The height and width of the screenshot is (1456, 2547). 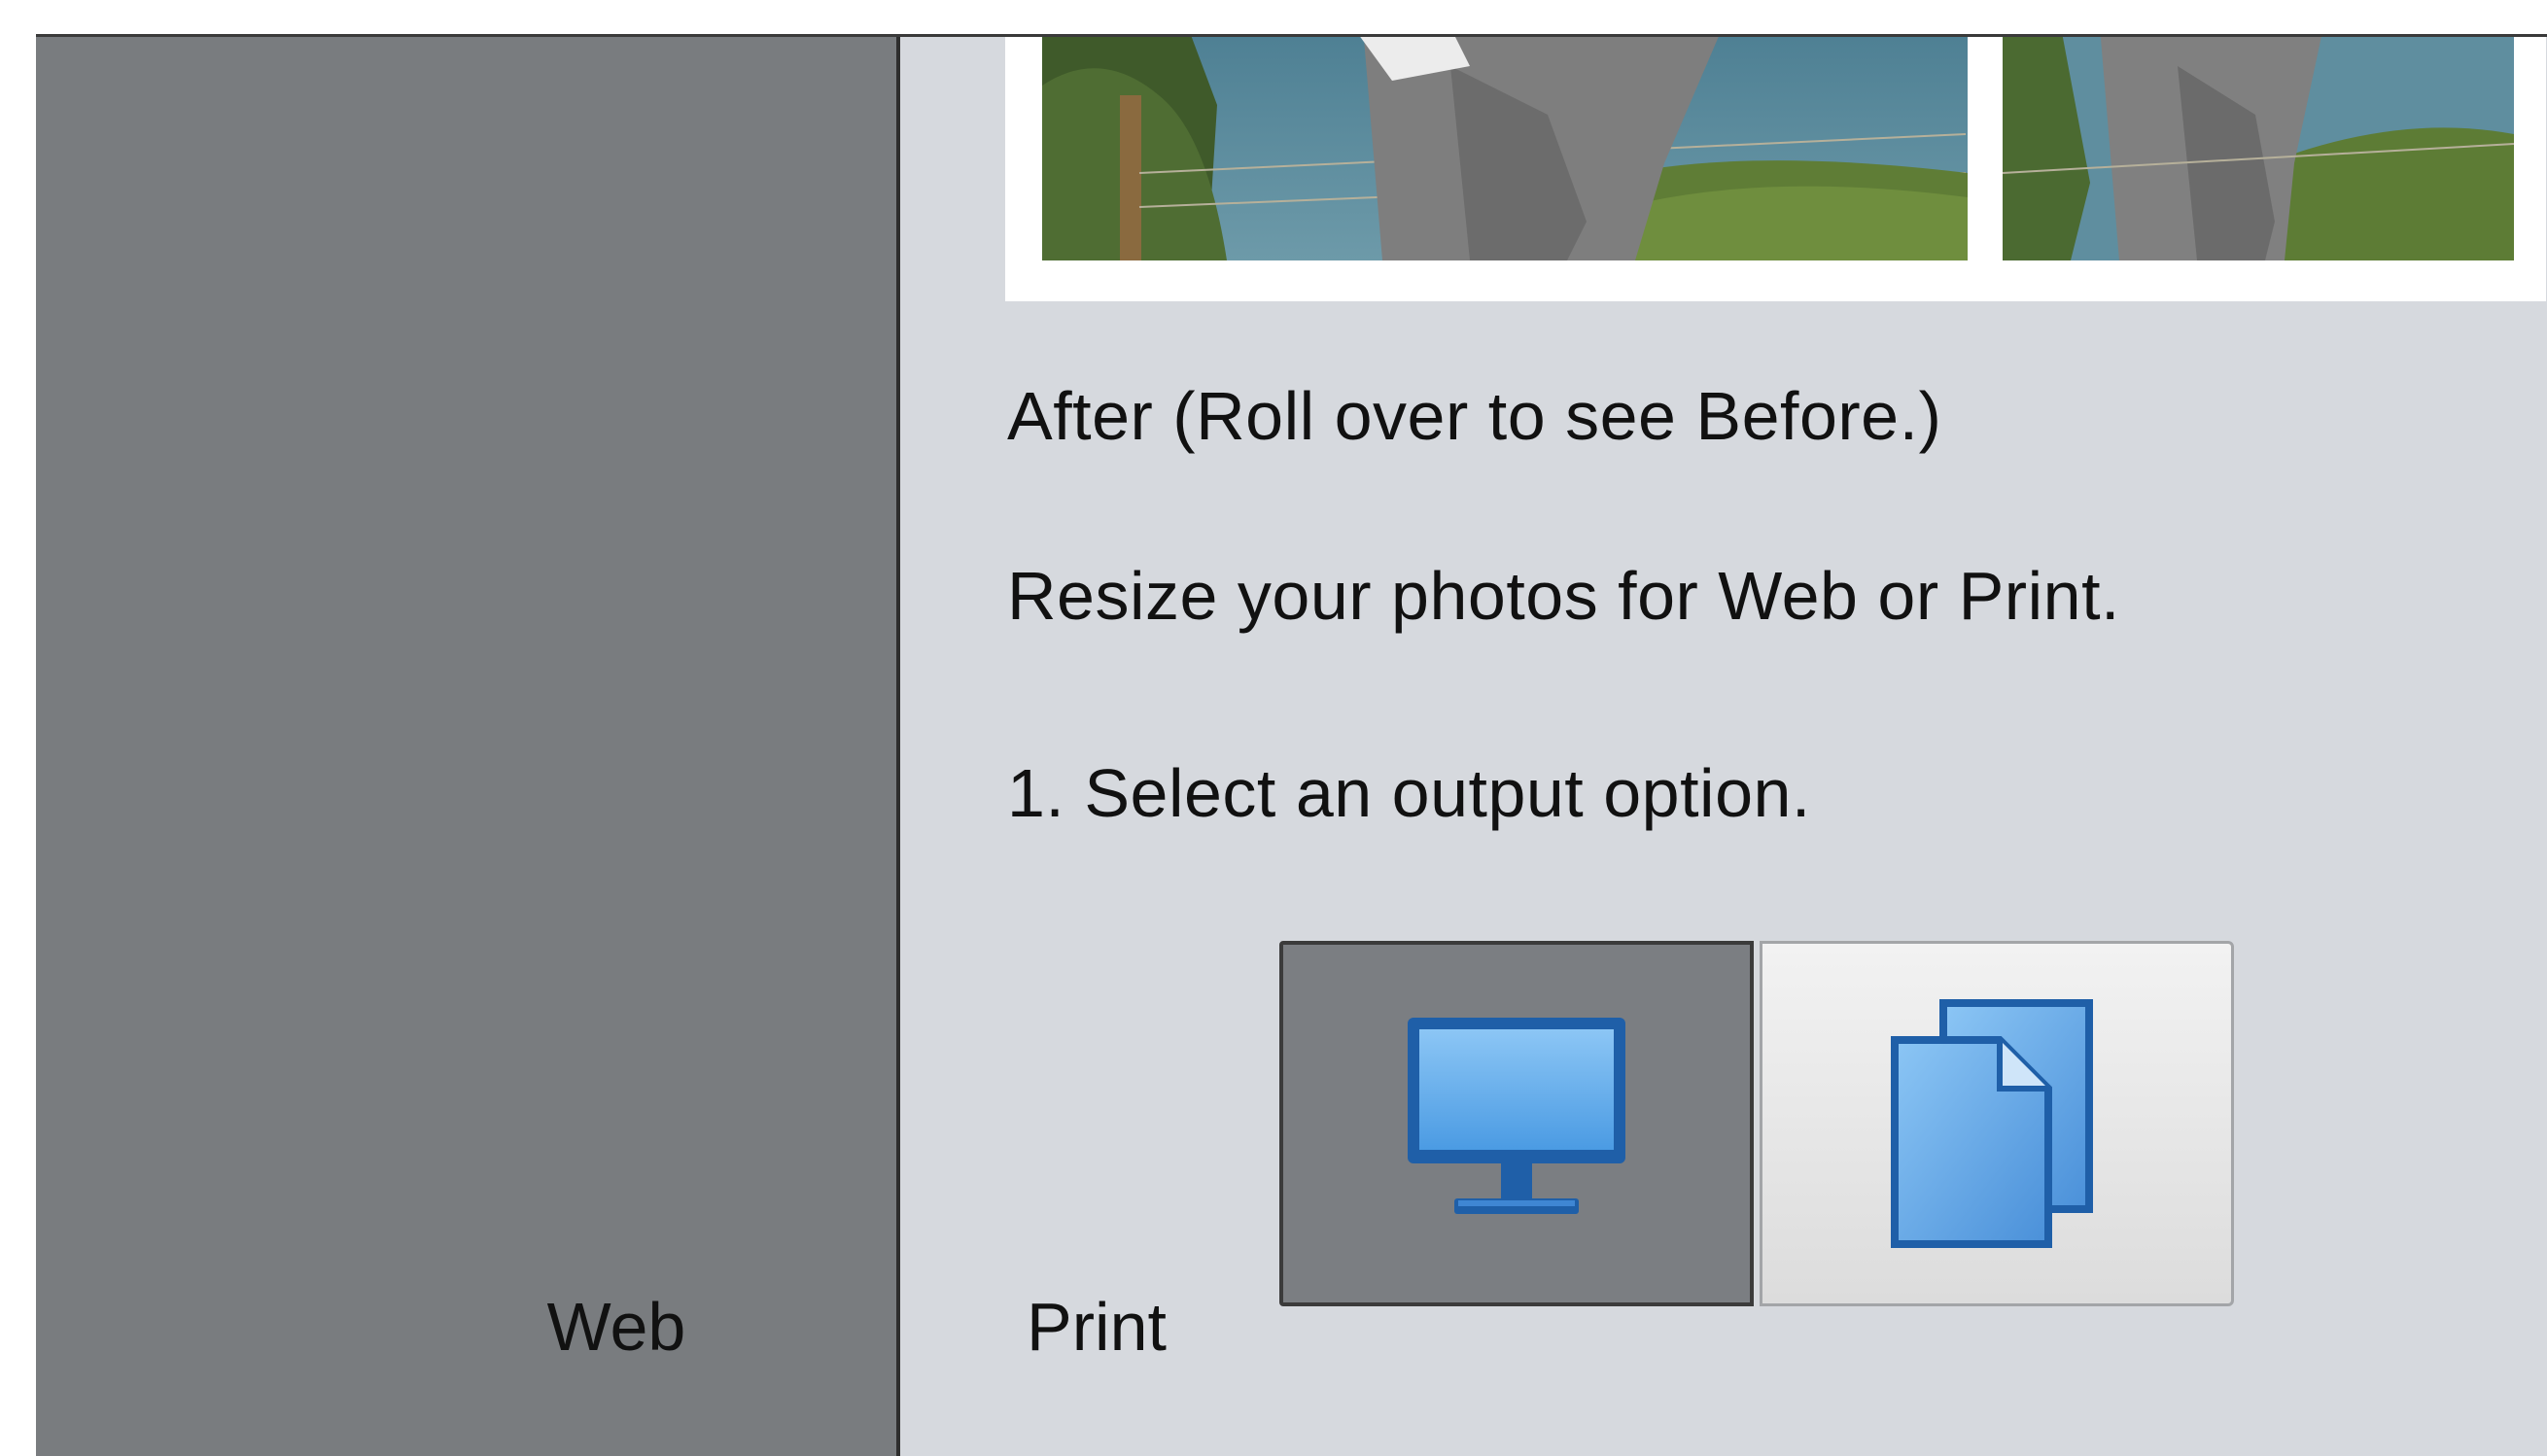 What do you see at coordinates (1474, 416) in the screenshot?
I see `preview-caption: After (Roll over to see Before.)` at bounding box center [1474, 416].